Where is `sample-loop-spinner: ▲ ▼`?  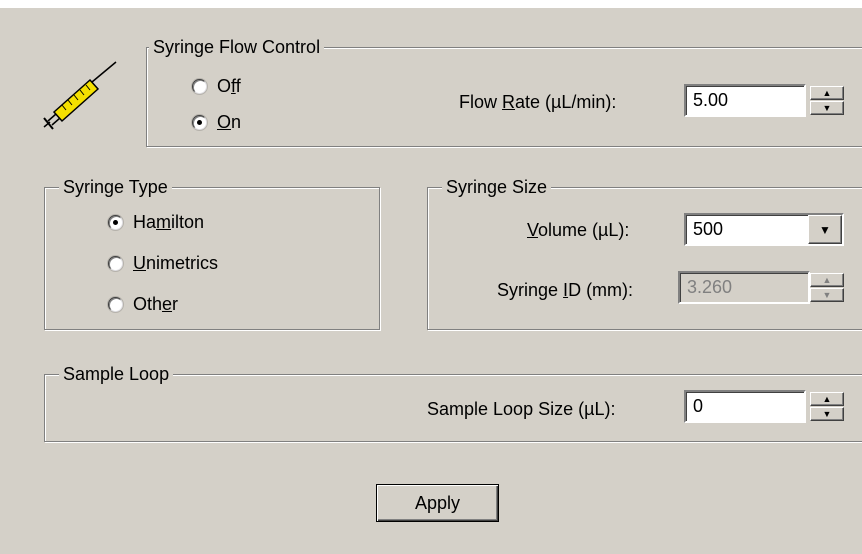 sample-loop-spinner: ▲ ▼ is located at coordinates (827, 406).